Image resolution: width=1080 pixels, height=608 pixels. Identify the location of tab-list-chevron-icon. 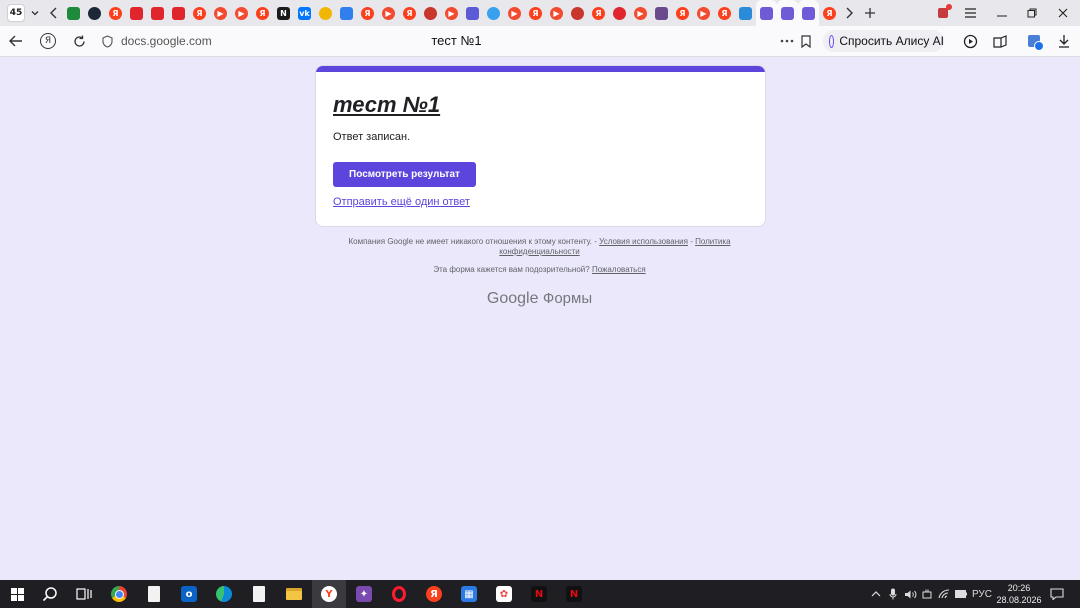
(35, 13).